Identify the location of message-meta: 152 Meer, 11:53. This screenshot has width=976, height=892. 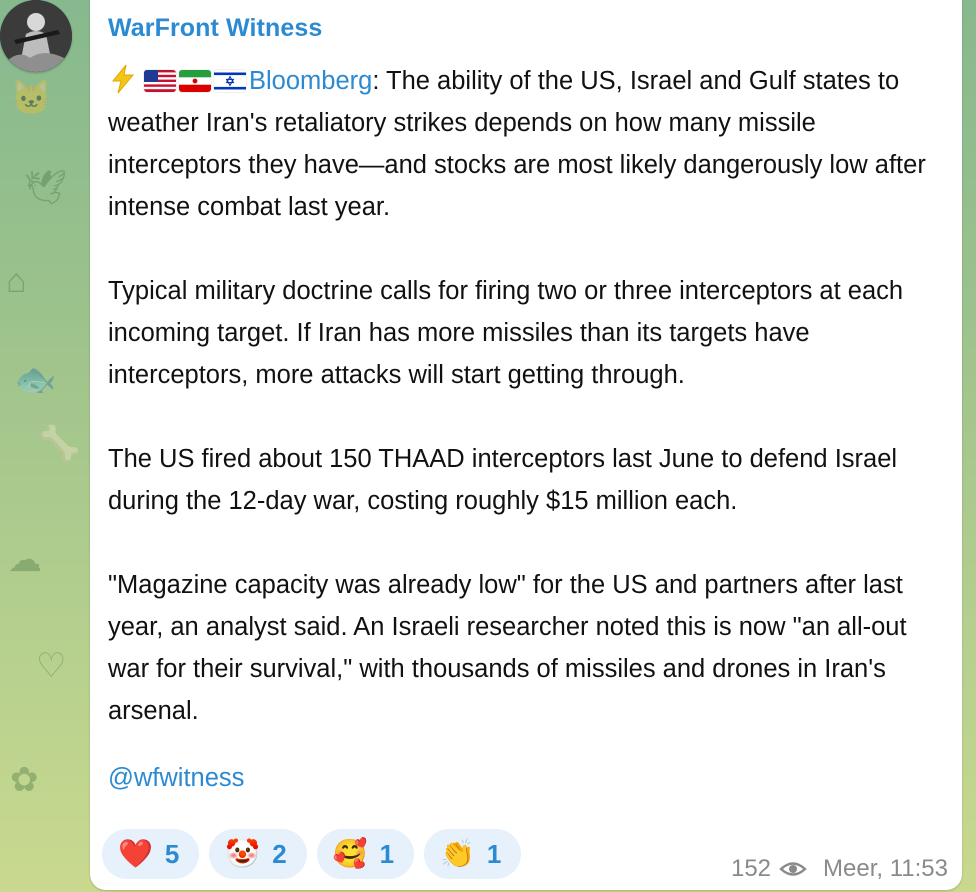
(839, 869).